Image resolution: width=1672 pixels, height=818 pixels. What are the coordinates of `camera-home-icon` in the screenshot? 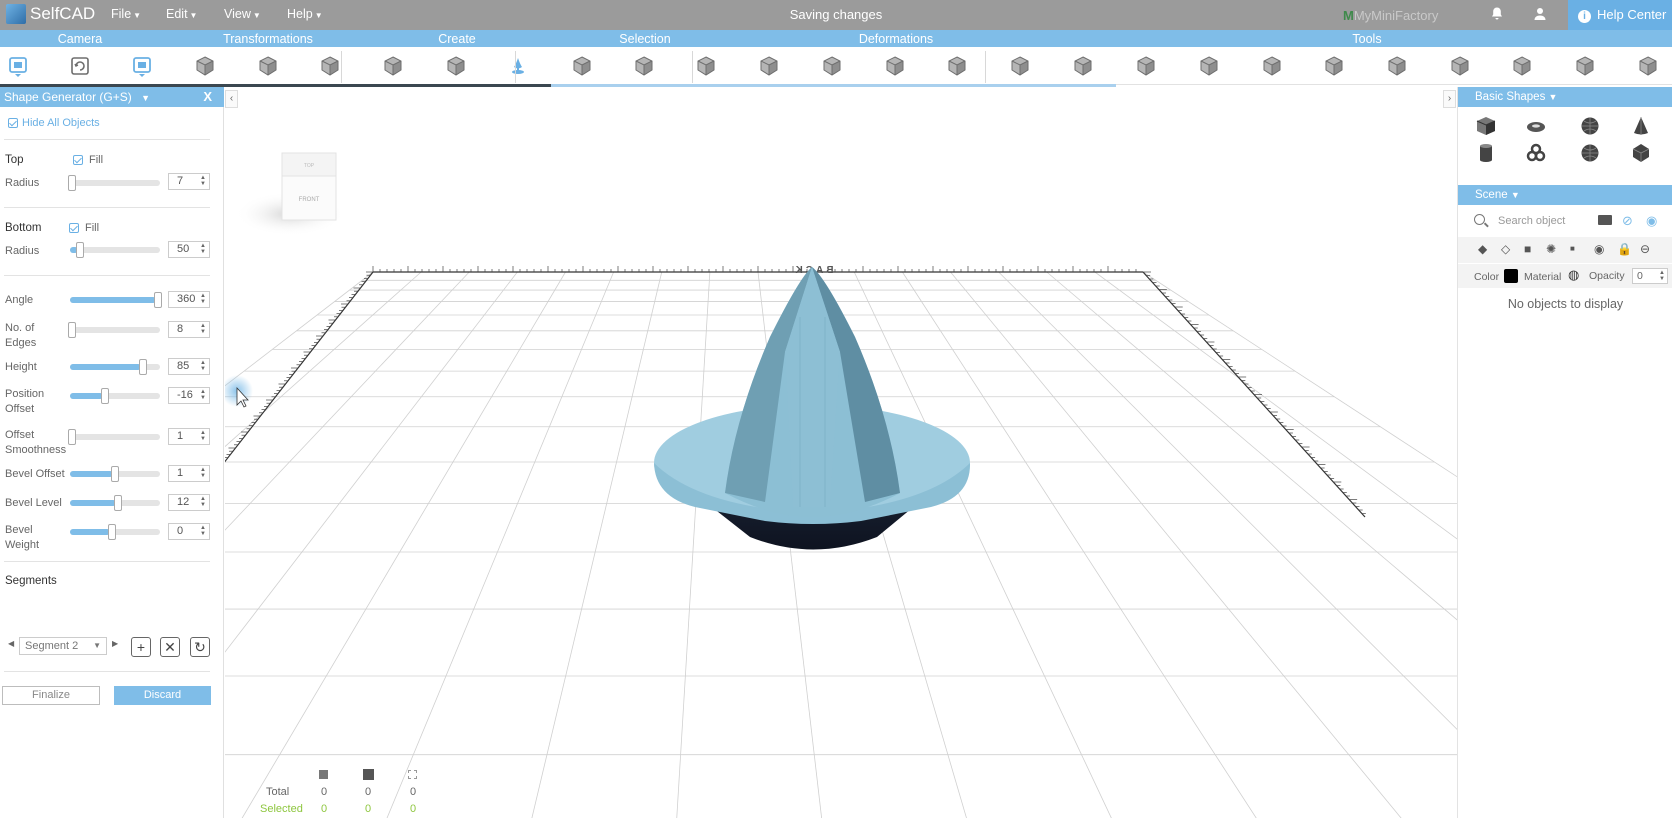 It's located at (18, 66).